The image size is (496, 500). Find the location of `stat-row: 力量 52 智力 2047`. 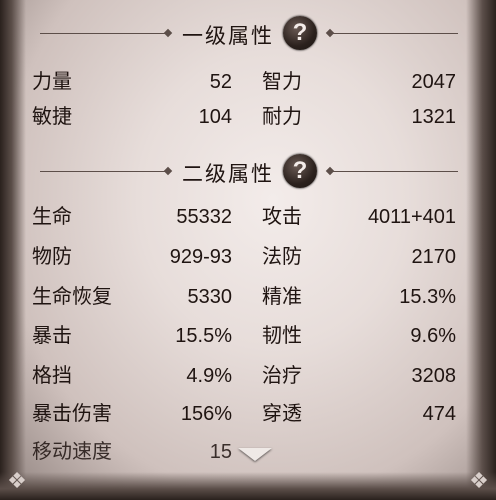

stat-row: 力量 52 智力 2047 is located at coordinates (248, 82).